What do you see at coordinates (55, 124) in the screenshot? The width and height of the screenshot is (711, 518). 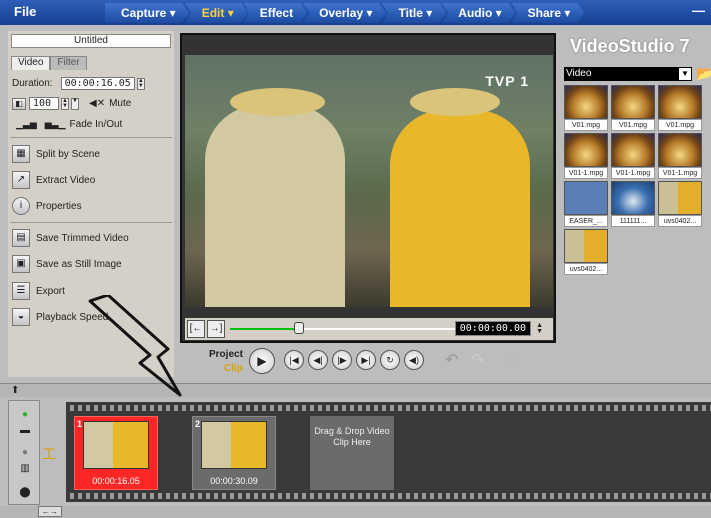 I see `fade-out-icon: ▅▃▁` at bounding box center [55, 124].